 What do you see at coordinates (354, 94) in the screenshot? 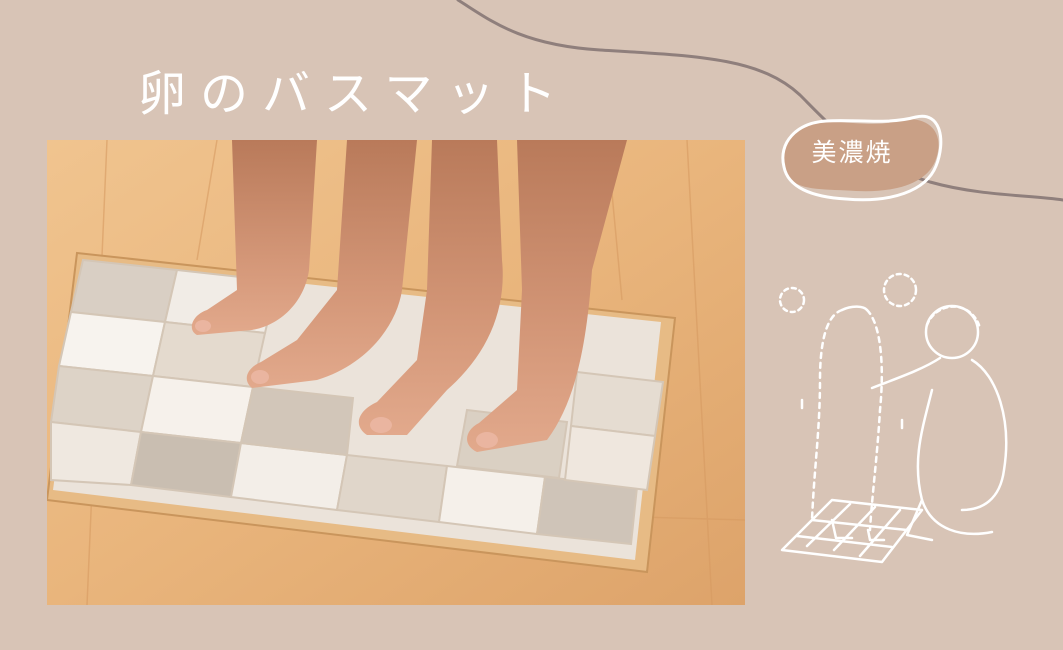
I see `page-title: 卵のバスマット` at bounding box center [354, 94].